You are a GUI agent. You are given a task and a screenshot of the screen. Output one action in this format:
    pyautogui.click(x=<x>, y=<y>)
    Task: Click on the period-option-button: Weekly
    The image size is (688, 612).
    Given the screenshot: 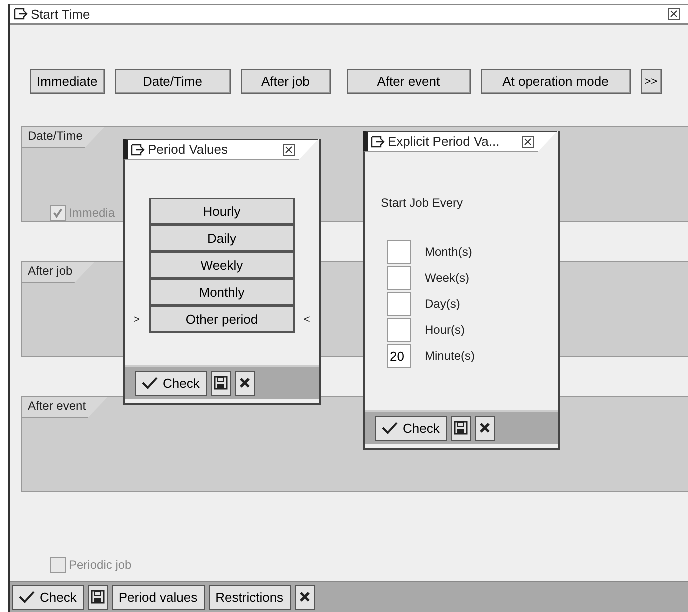 What is the action you would take?
    pyautogui.click(x=222, y=265)
    